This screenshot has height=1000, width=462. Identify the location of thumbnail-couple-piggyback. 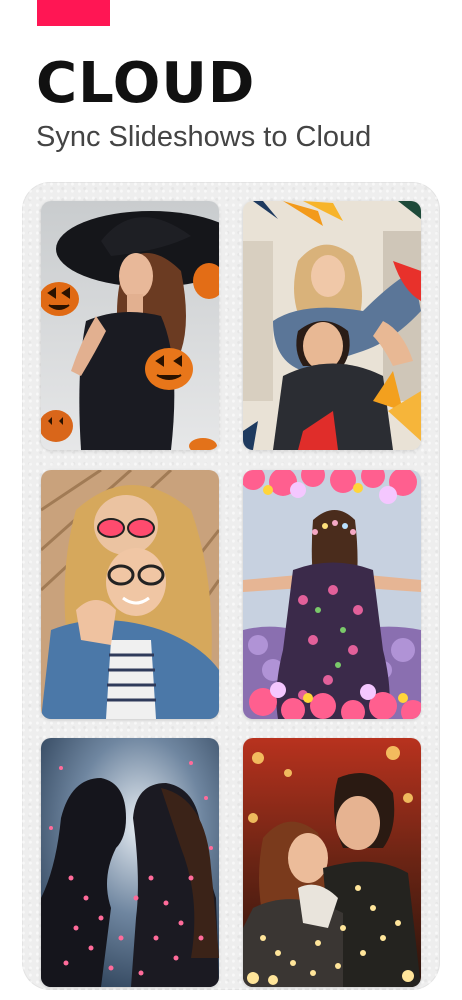
(332, 325).